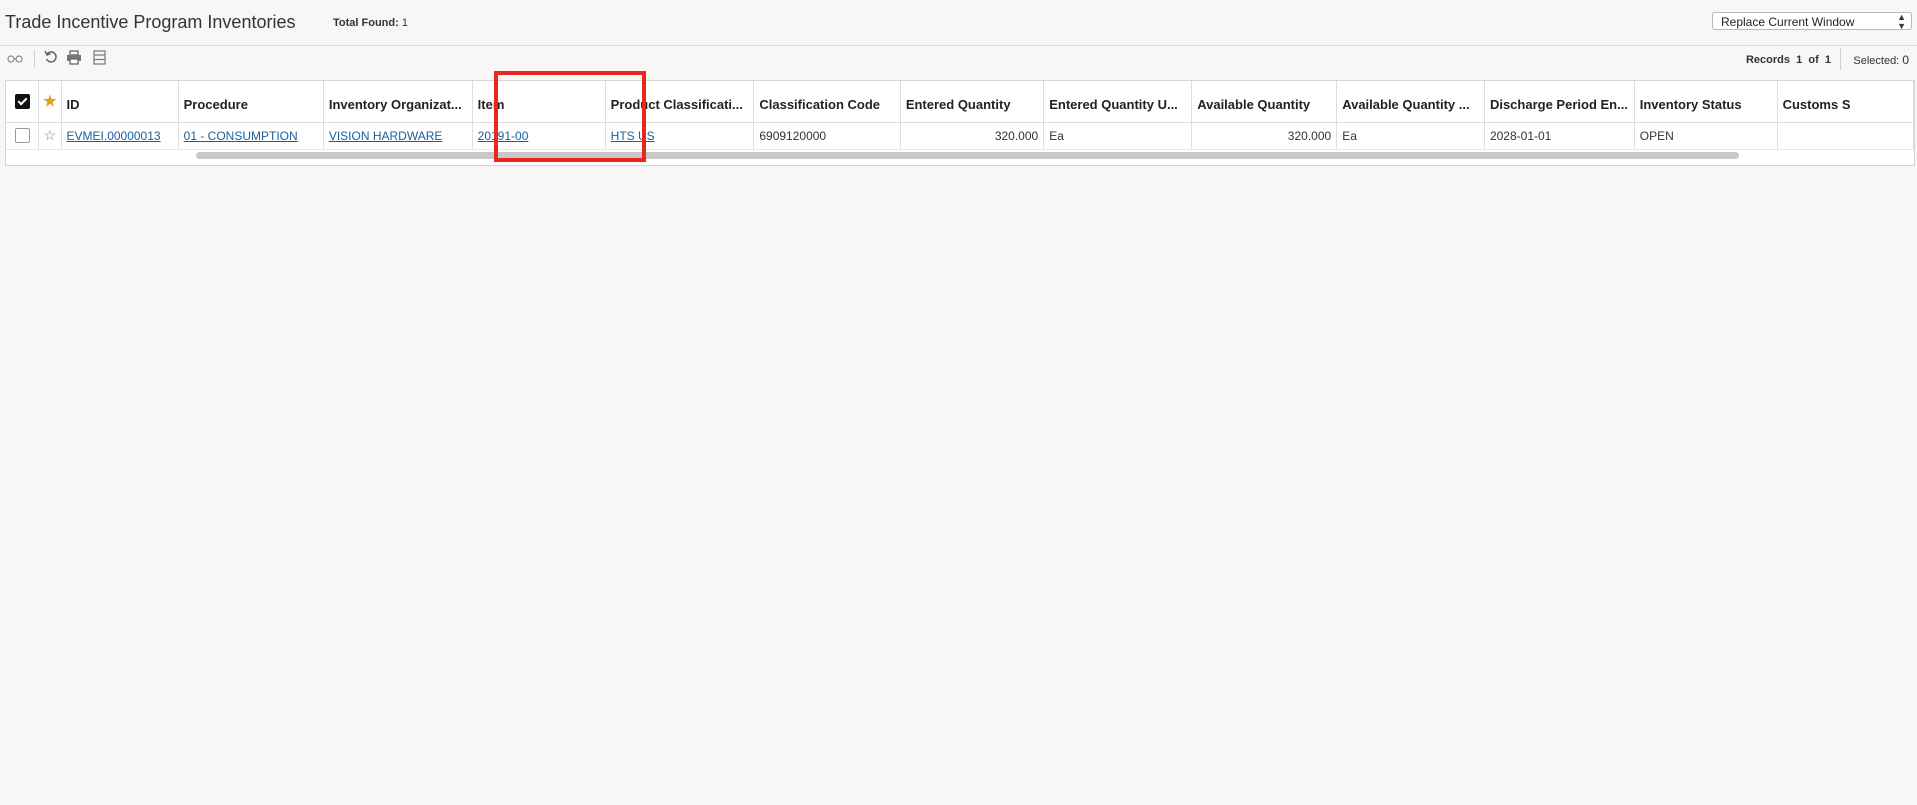  I want to click on procedure-link: 01 - CONSUMPTION, so click(241, 136).